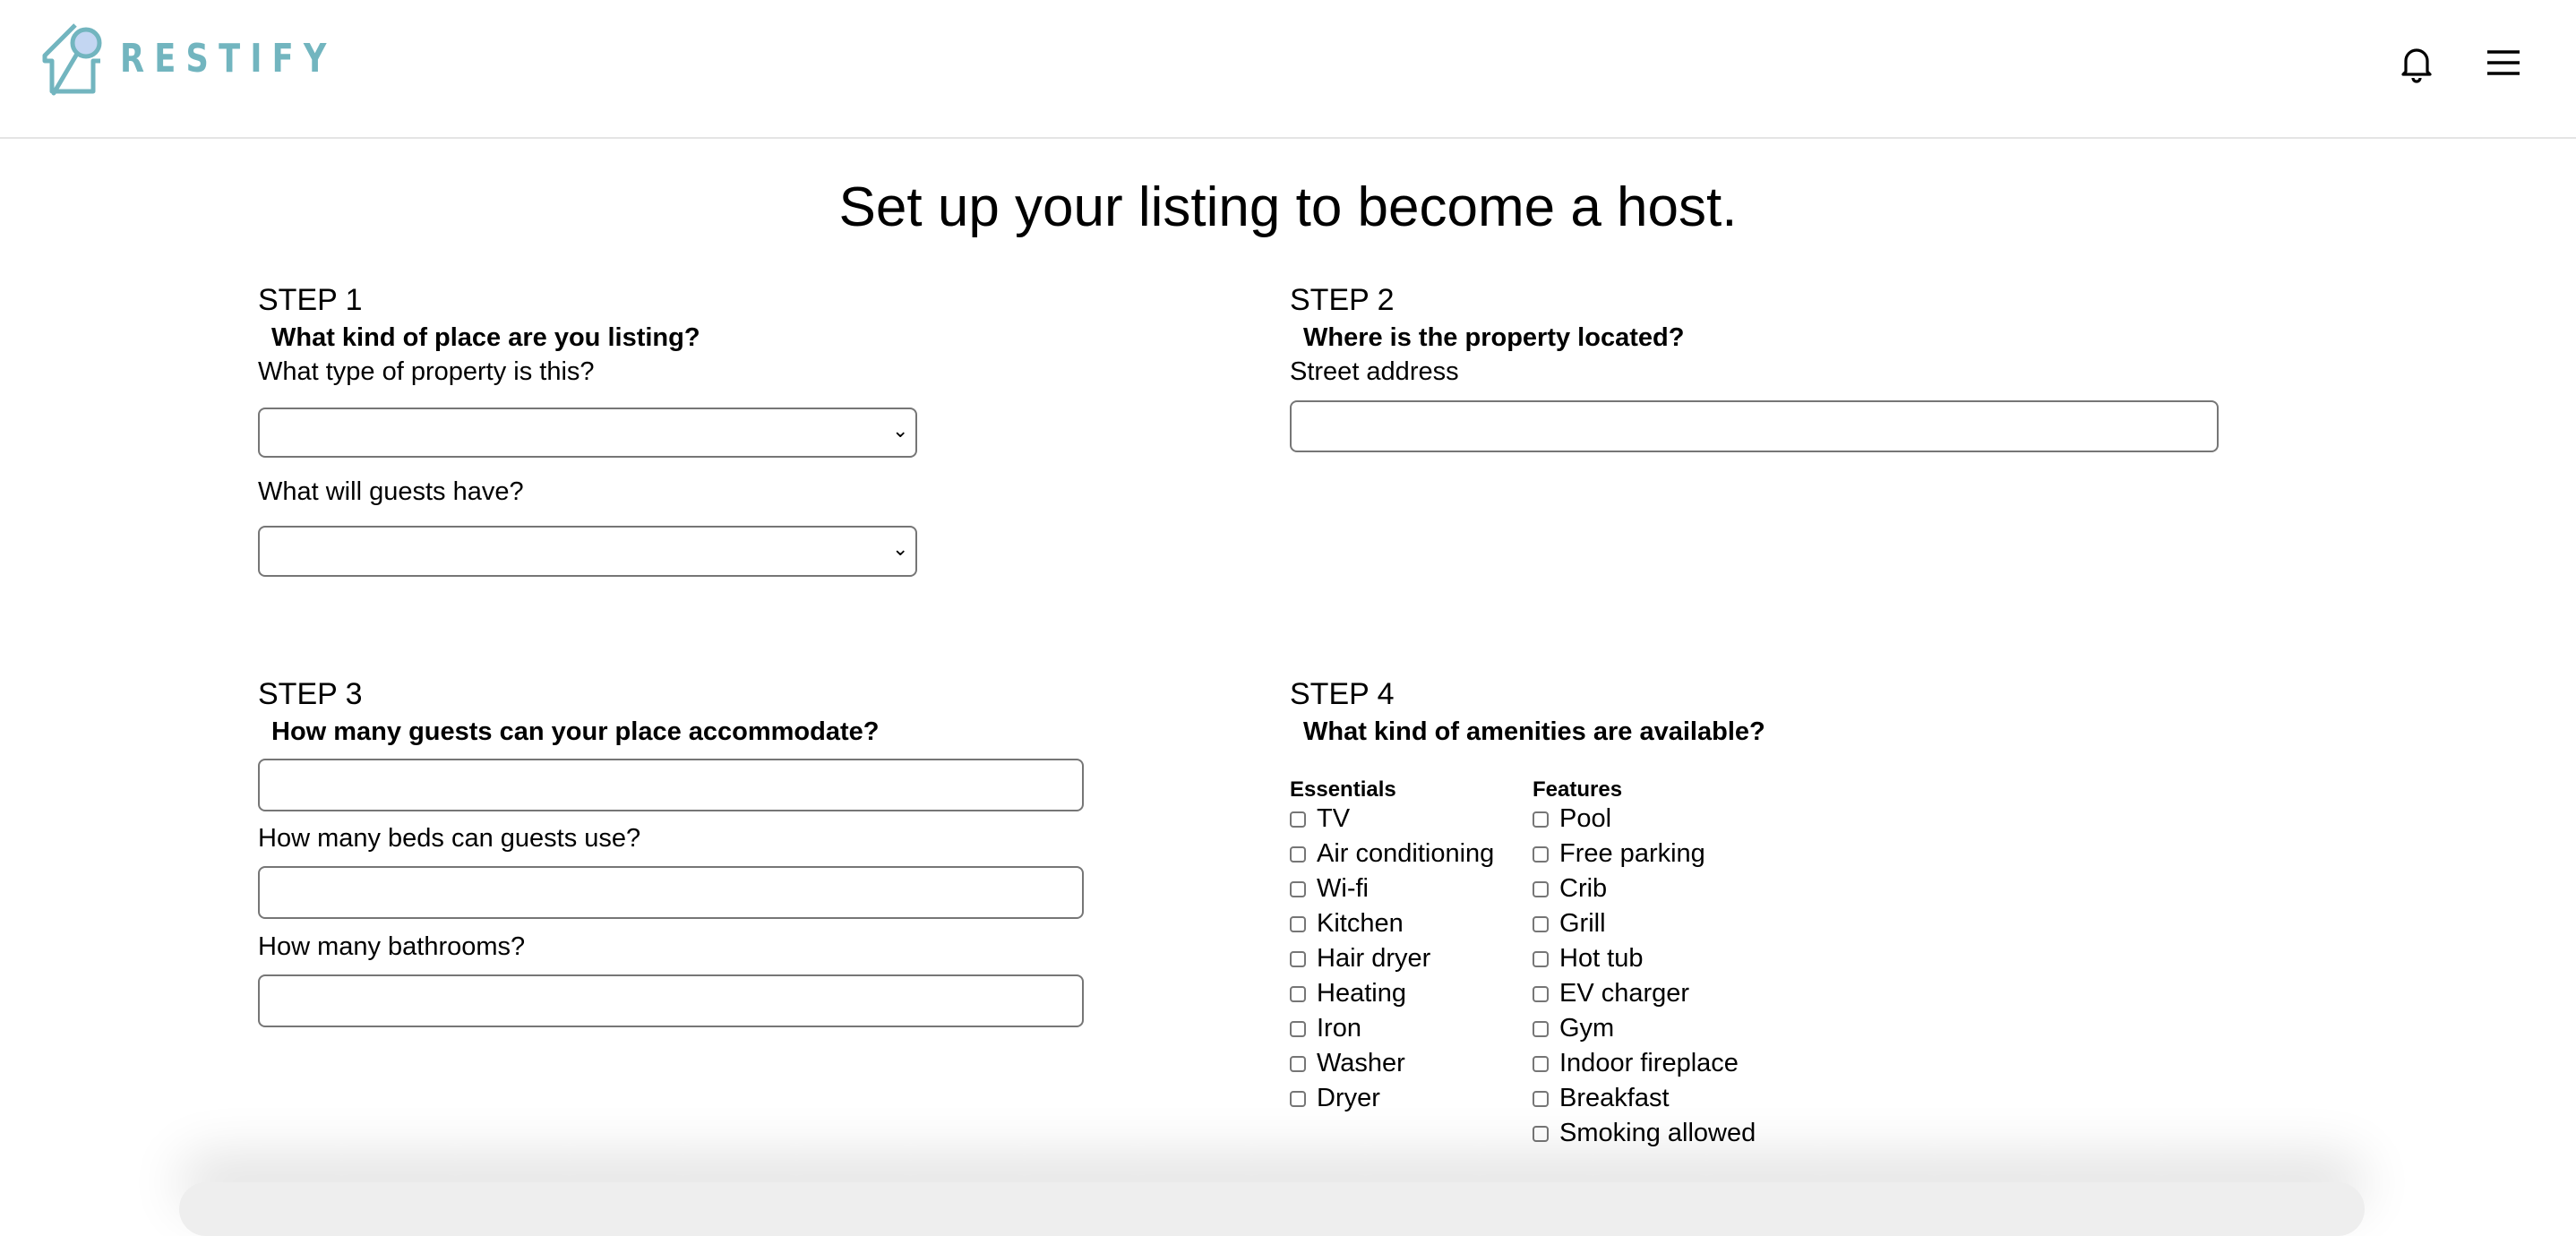 The image size is (2576, 1236). Describe the element at coordinates (1334, 818) in the screenshot. I see `amenity-label: TV` at that location.